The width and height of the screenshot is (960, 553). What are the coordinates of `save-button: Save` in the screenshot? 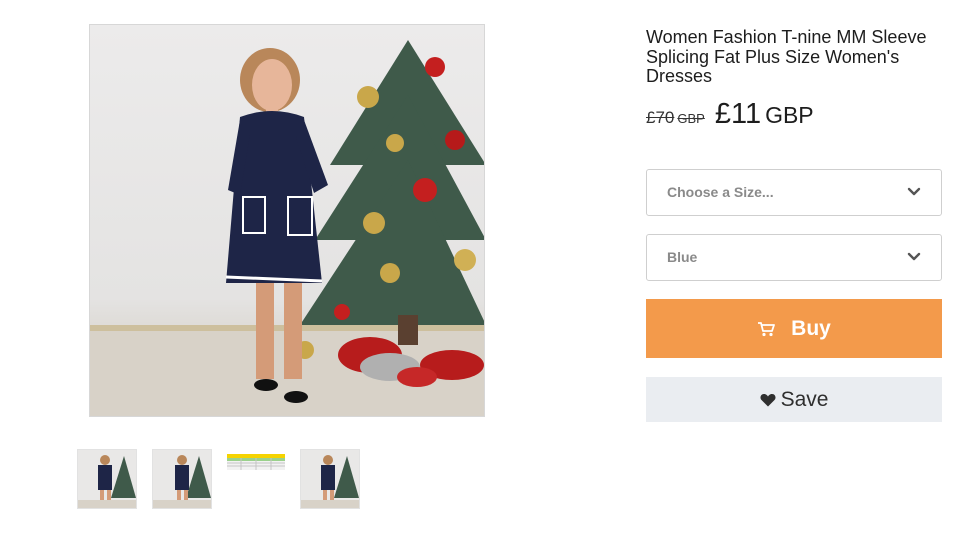 It's located at (794, 399).